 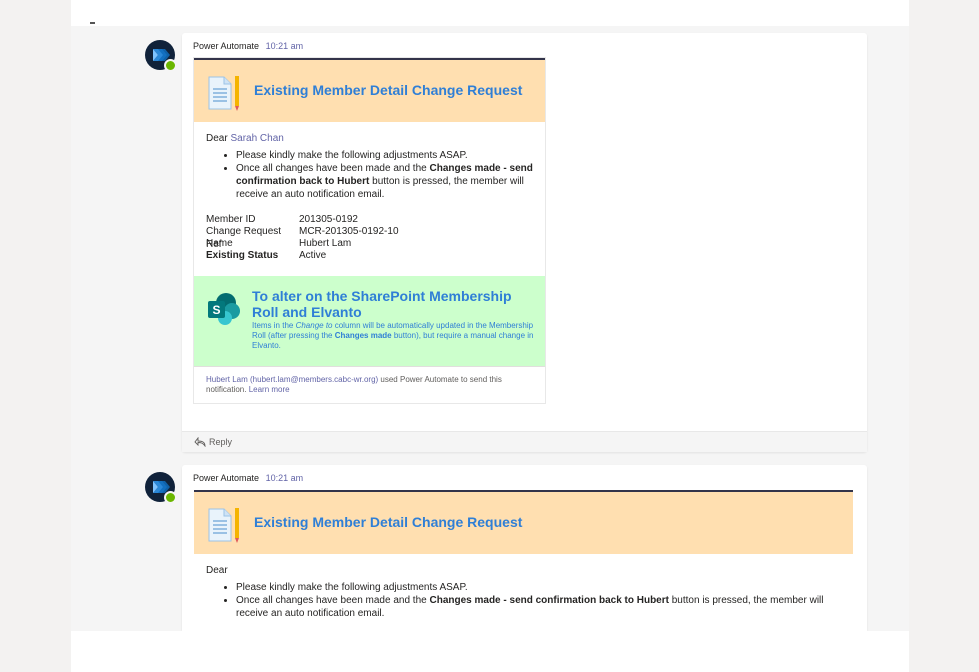 What do you see at coordinates (92, 23) in the screenshot?
I see `divider-mark` at bounding box center [92, 23].